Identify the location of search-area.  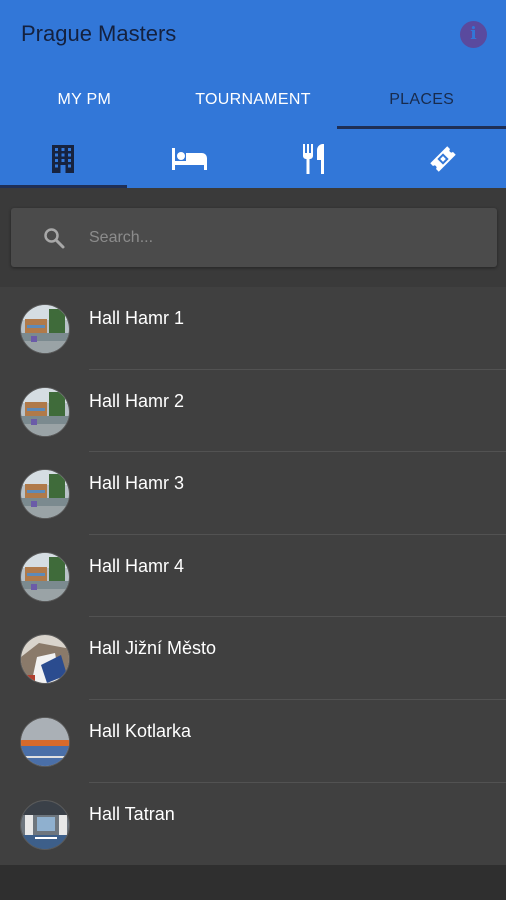
(253, 237).